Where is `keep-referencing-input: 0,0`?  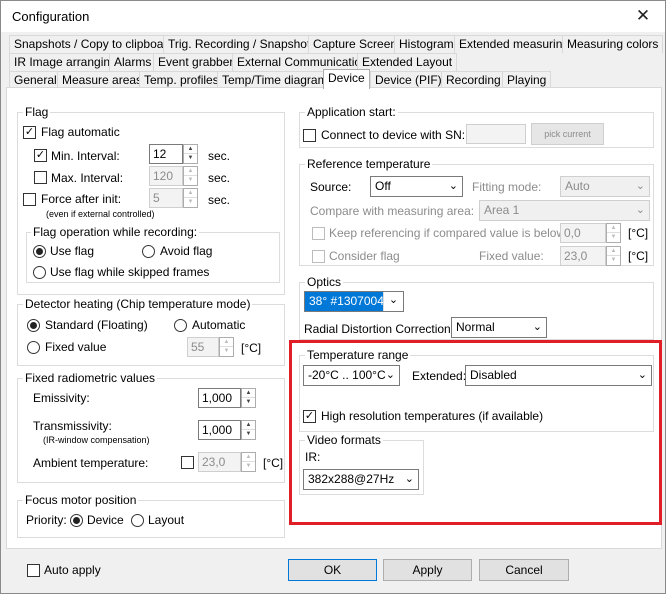 keep-referencing-input: 0,0 is located at coordinates (583, 233).